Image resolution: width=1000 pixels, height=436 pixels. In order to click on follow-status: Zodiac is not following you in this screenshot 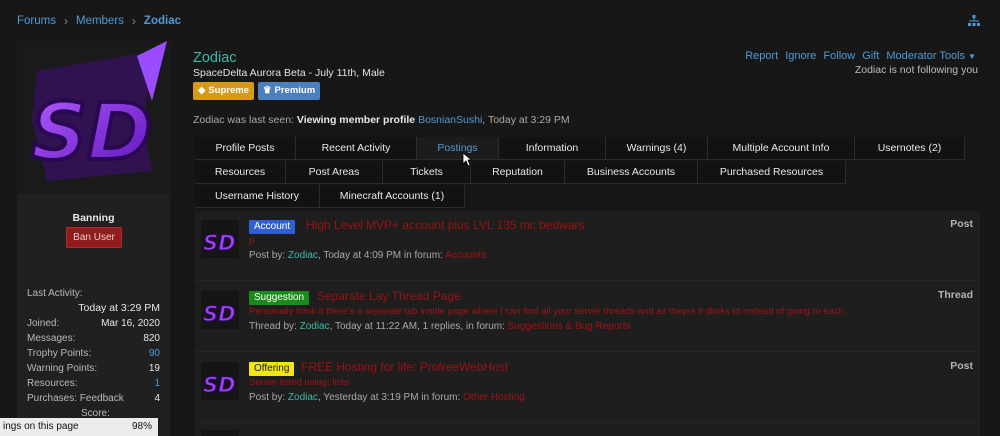, I will do `click(916, 70)`.